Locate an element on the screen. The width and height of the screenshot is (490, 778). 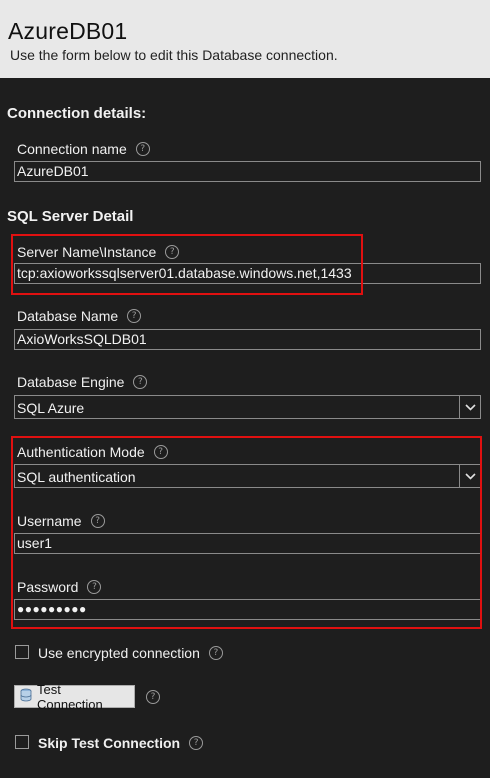
page-title: AzureDB01 is located at coordinates (68, 31).